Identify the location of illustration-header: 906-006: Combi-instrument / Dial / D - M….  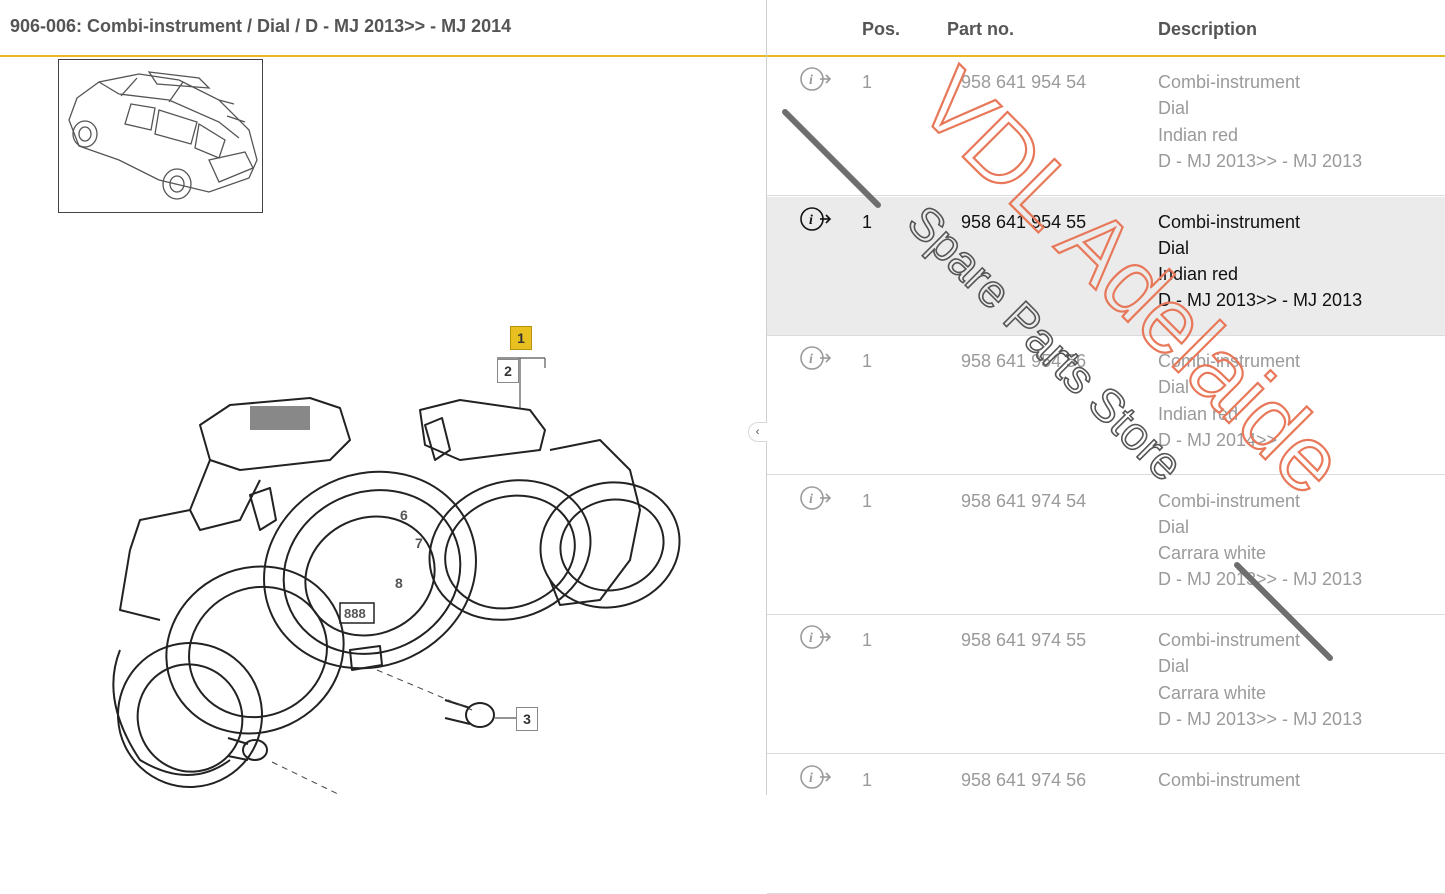
(383, 28).